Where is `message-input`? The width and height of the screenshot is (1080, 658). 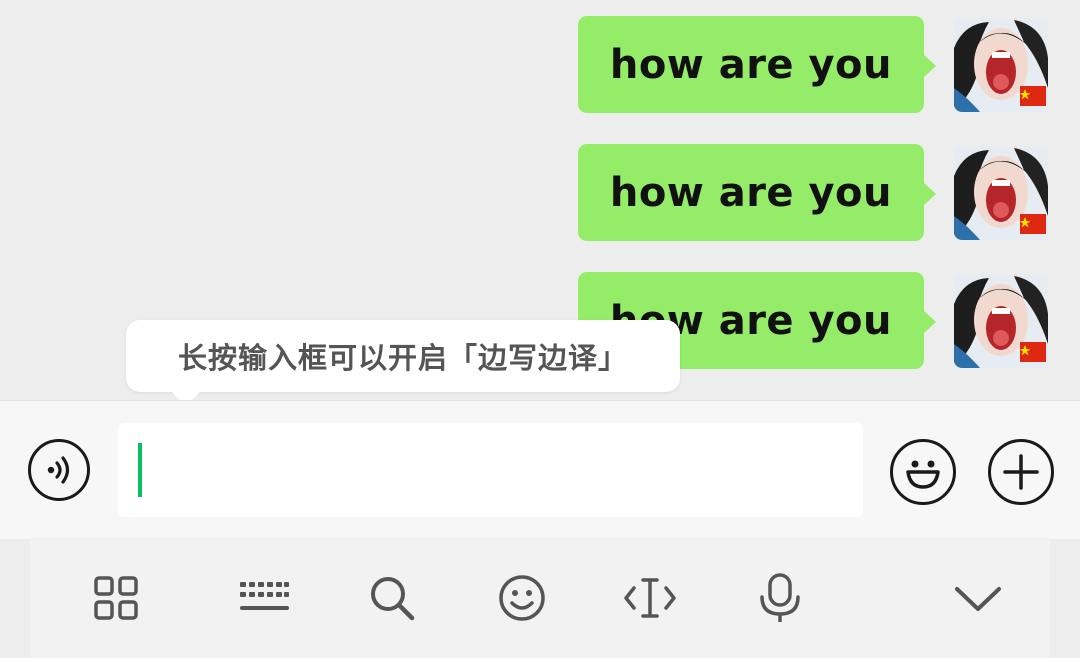 message-input is located at coordinates (490, 470).